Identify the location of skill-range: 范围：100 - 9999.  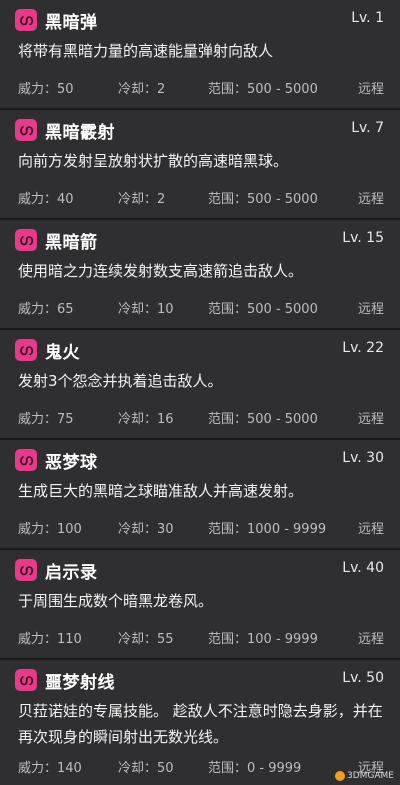
(263, 639).